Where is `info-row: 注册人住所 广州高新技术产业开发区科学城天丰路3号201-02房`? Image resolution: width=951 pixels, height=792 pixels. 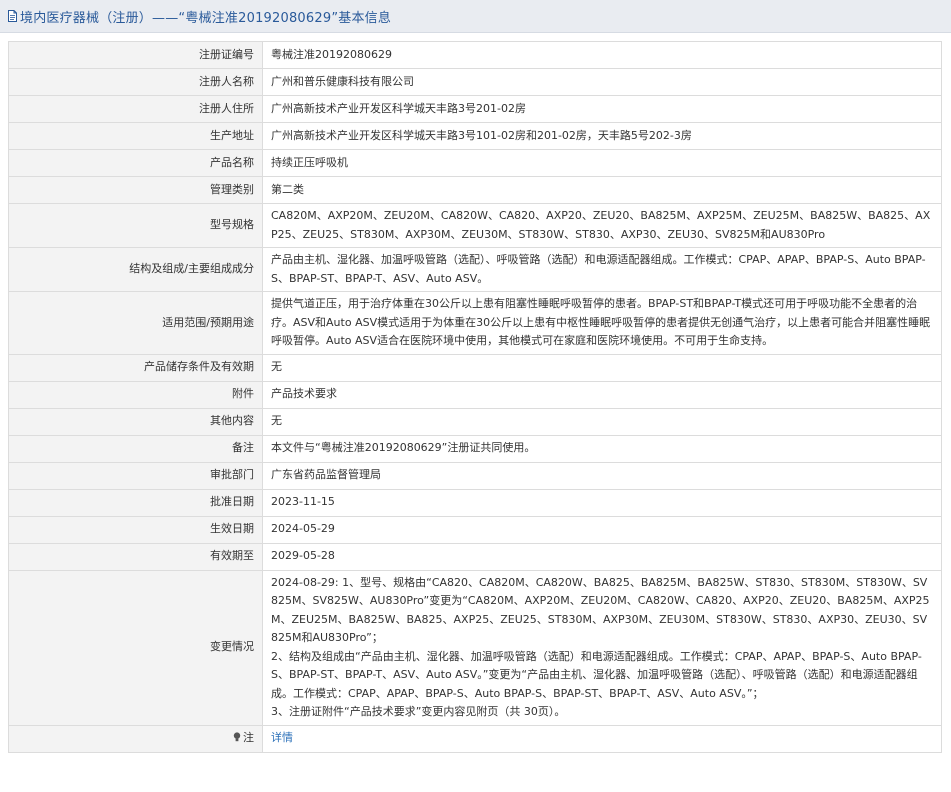 info-row: 注册人住所 广州高新技术产业开发区科学城天丰路3号201-02房 is located at coordinates (475, 109).